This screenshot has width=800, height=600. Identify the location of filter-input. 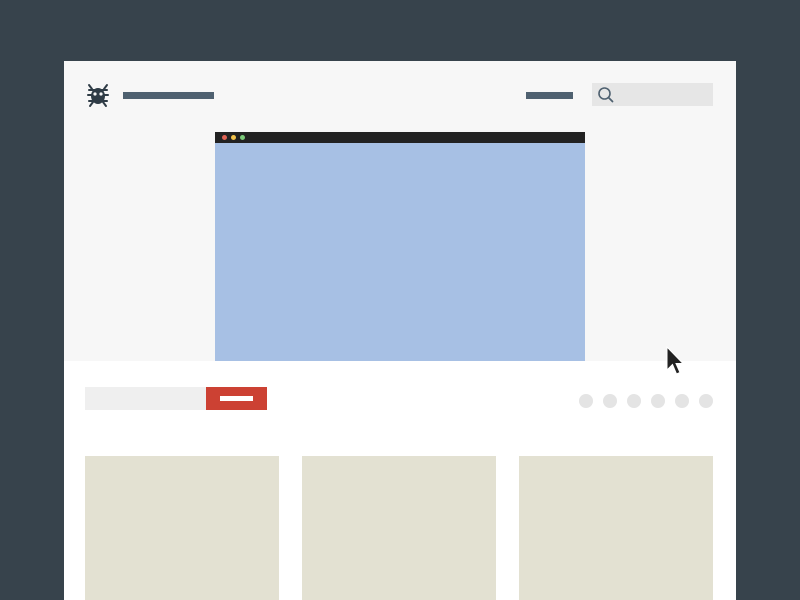
(145, 398).